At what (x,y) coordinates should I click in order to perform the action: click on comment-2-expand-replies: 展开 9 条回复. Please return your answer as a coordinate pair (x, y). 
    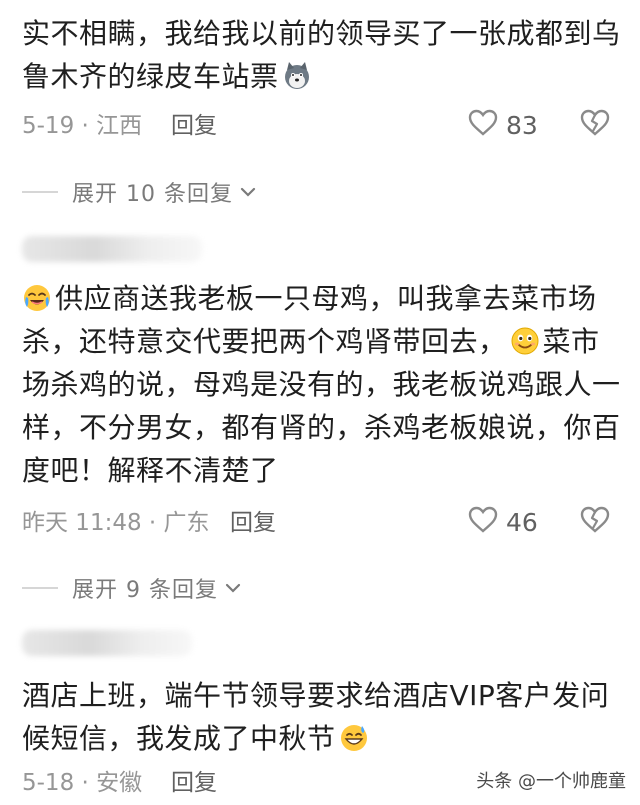
    Looking at the image, I should click on (132, 588).